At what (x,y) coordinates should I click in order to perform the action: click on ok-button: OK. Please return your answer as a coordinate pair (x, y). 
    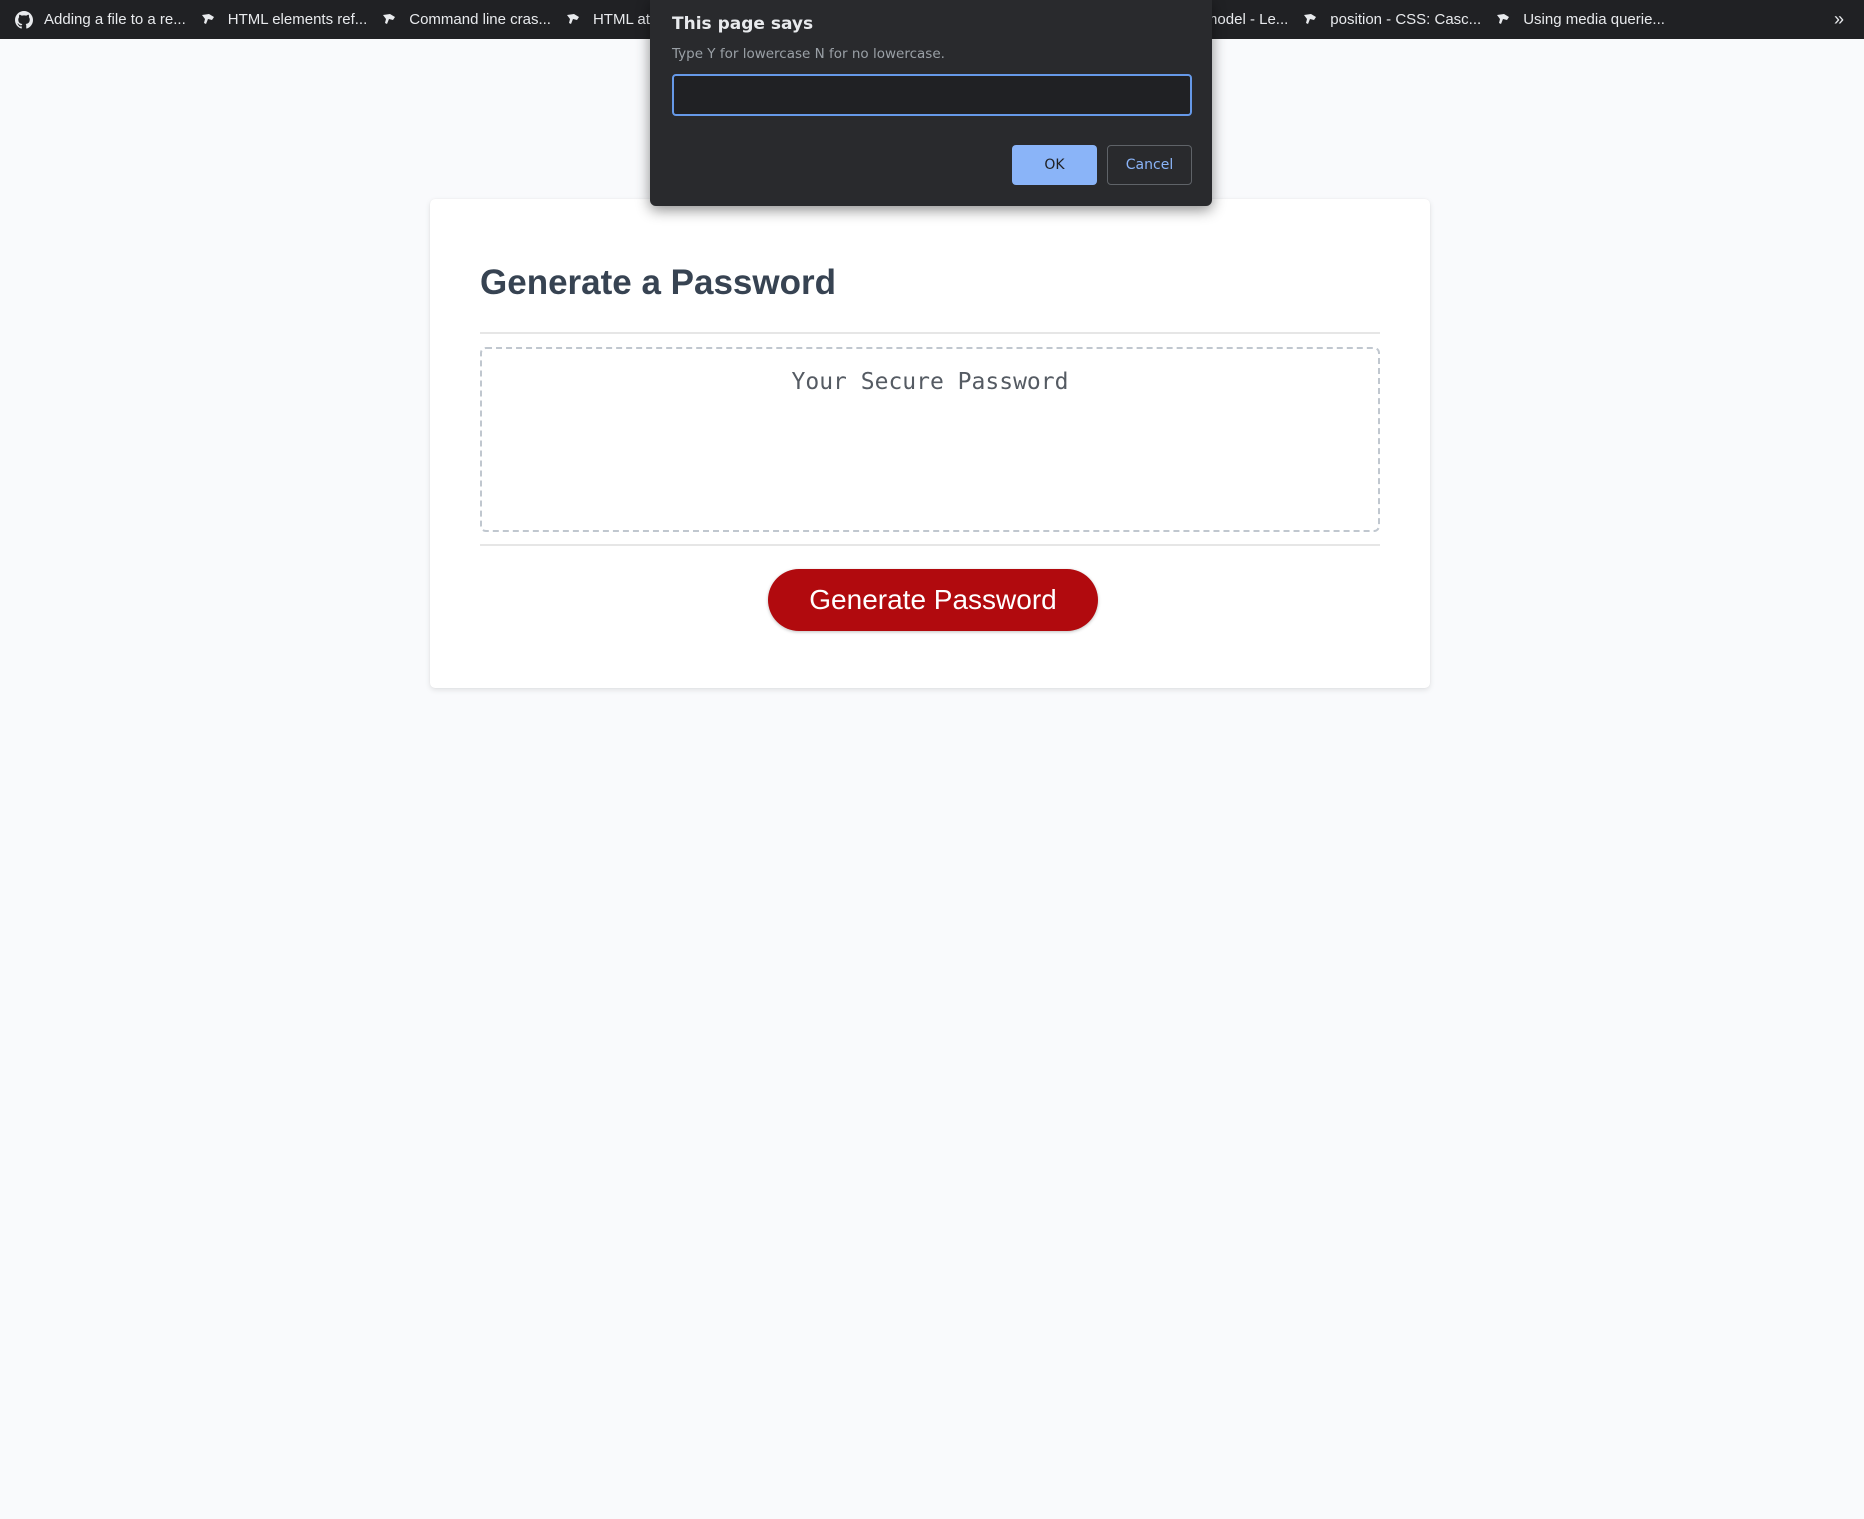
    Looking at the image, I should click on (1054, 165).